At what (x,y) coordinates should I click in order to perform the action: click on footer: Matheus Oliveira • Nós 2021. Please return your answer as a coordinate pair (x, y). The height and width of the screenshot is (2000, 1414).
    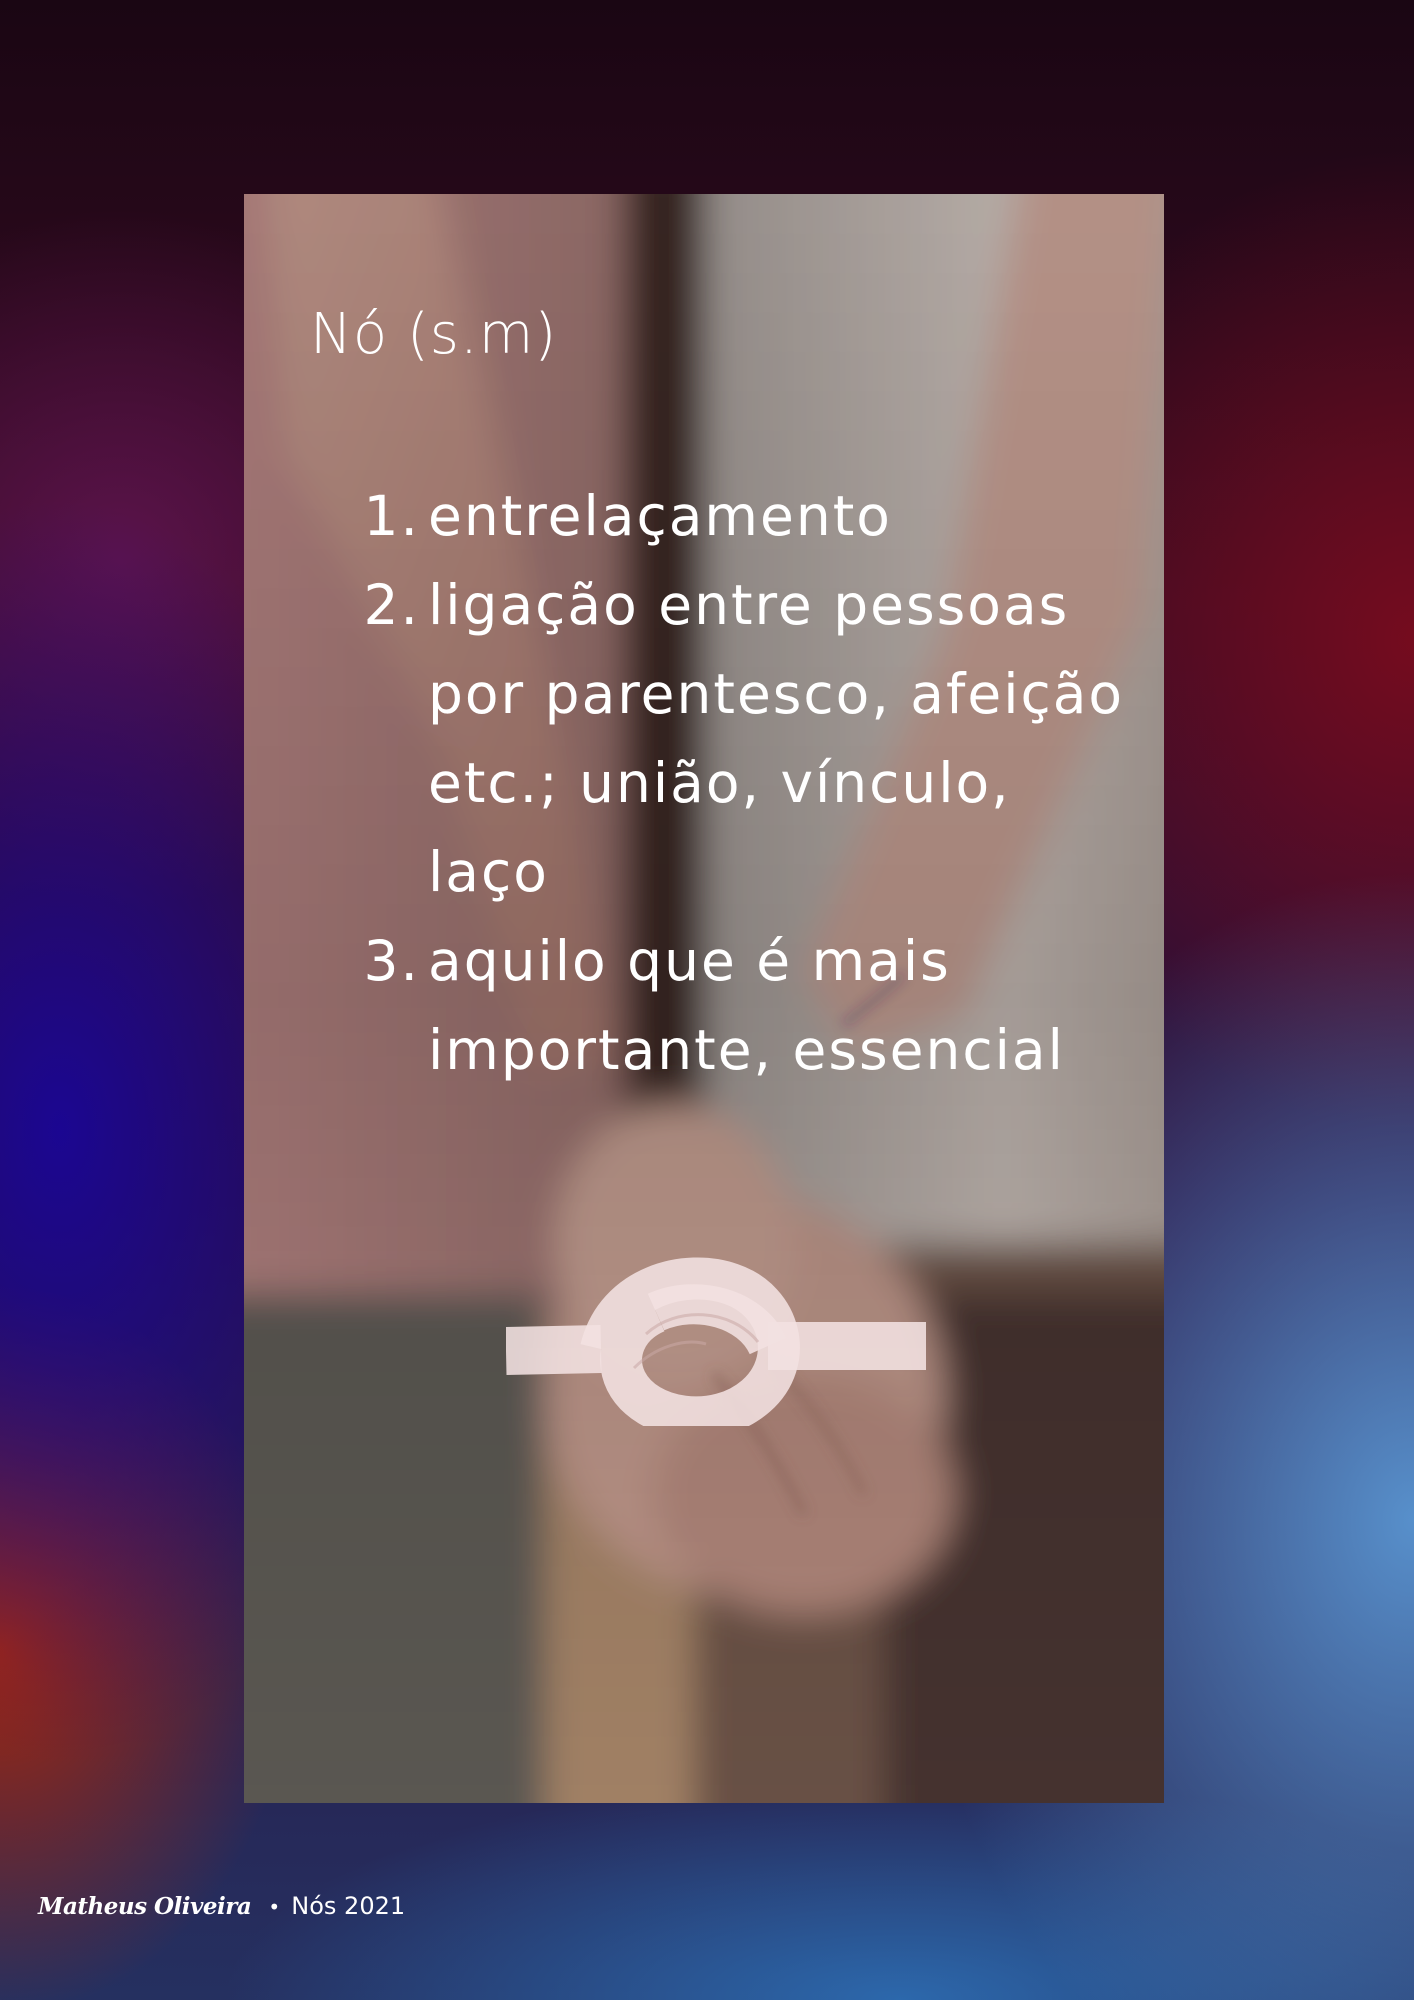
    Looking at the image, I should click on (221, 1906).